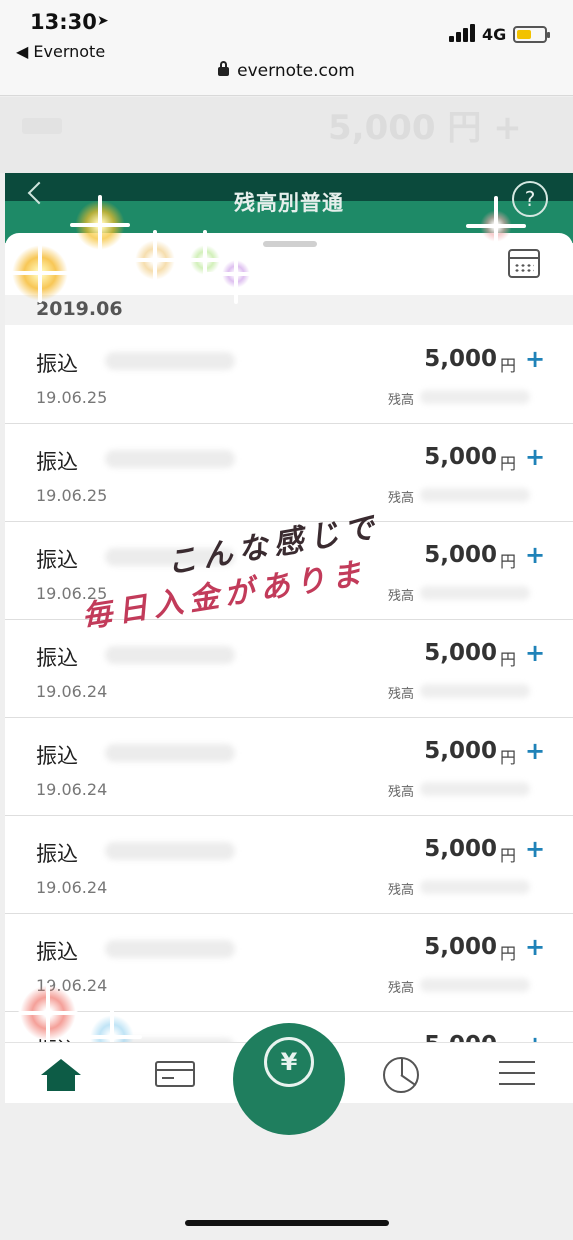 Image resolution: width=573 pixels, height=1240 pixels. What do you see at coordinates (531, 34) in the screenshot?
I see `battery-icon` at bounding box center [531, 34].